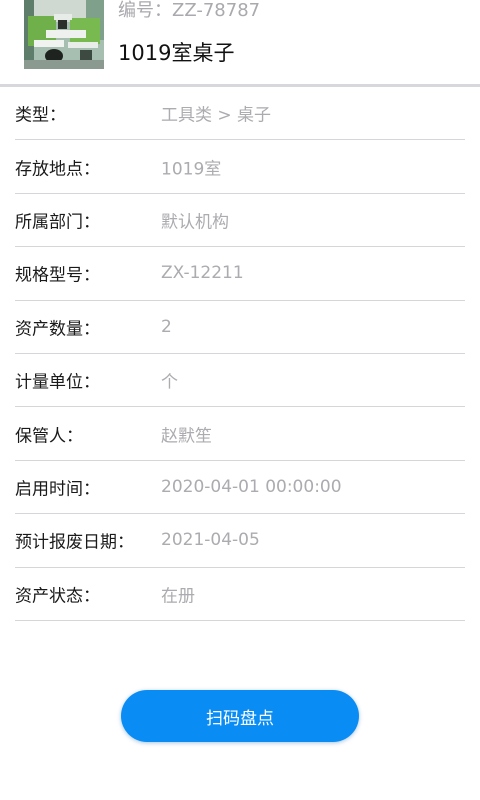 Image resolution: width=480 pixels, height=800 pixels. Describe the element at coordinates (57, 489) in the screenshot. I see `field-label: 启用时间：` at that location.